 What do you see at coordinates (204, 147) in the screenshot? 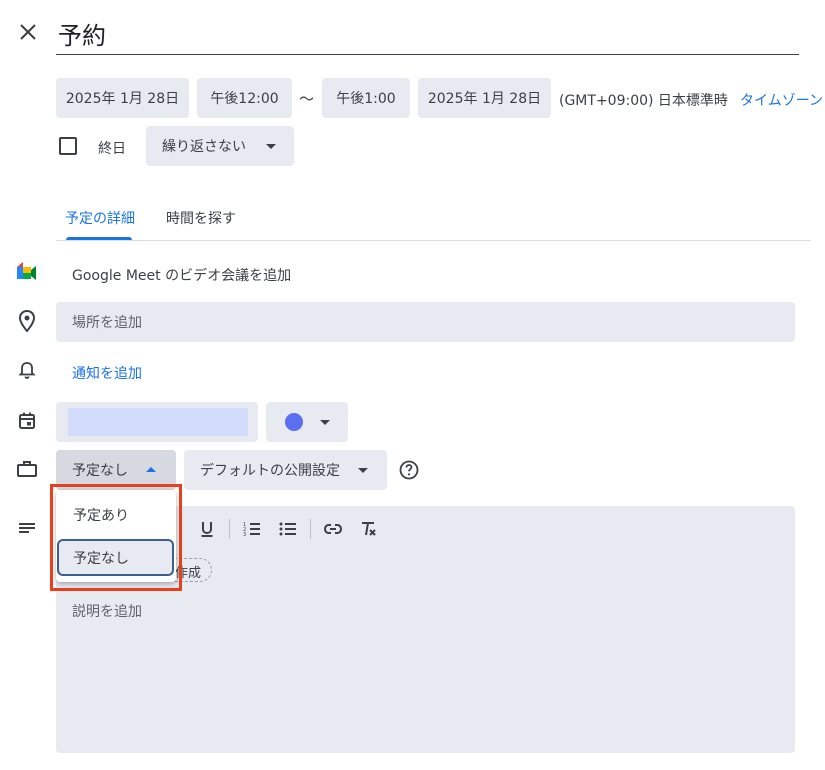
I see `repeat-value: 繰り返さない` at bounding box center [204, 147].